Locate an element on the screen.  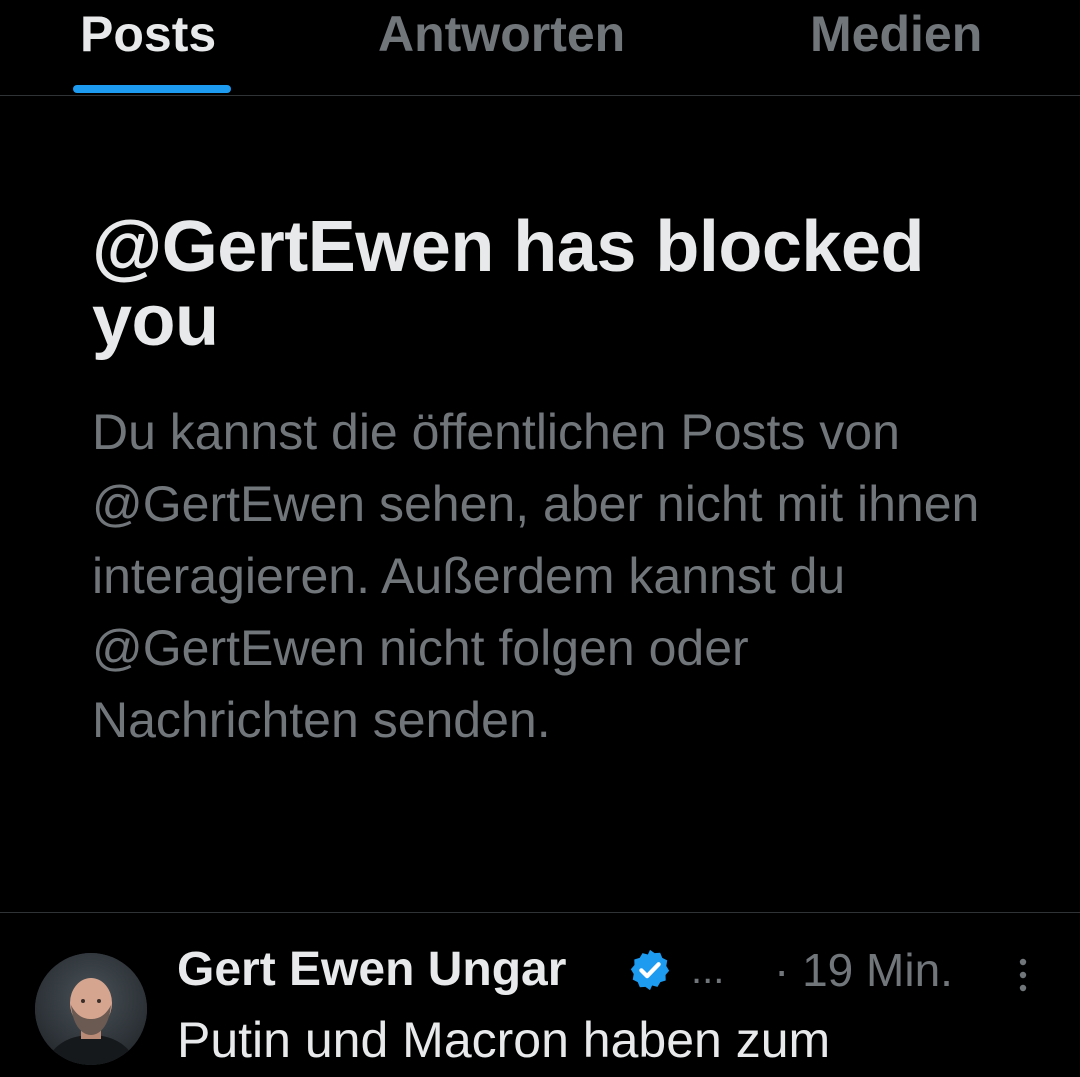
tab-media: Medien is located at coordinates (895, 47).